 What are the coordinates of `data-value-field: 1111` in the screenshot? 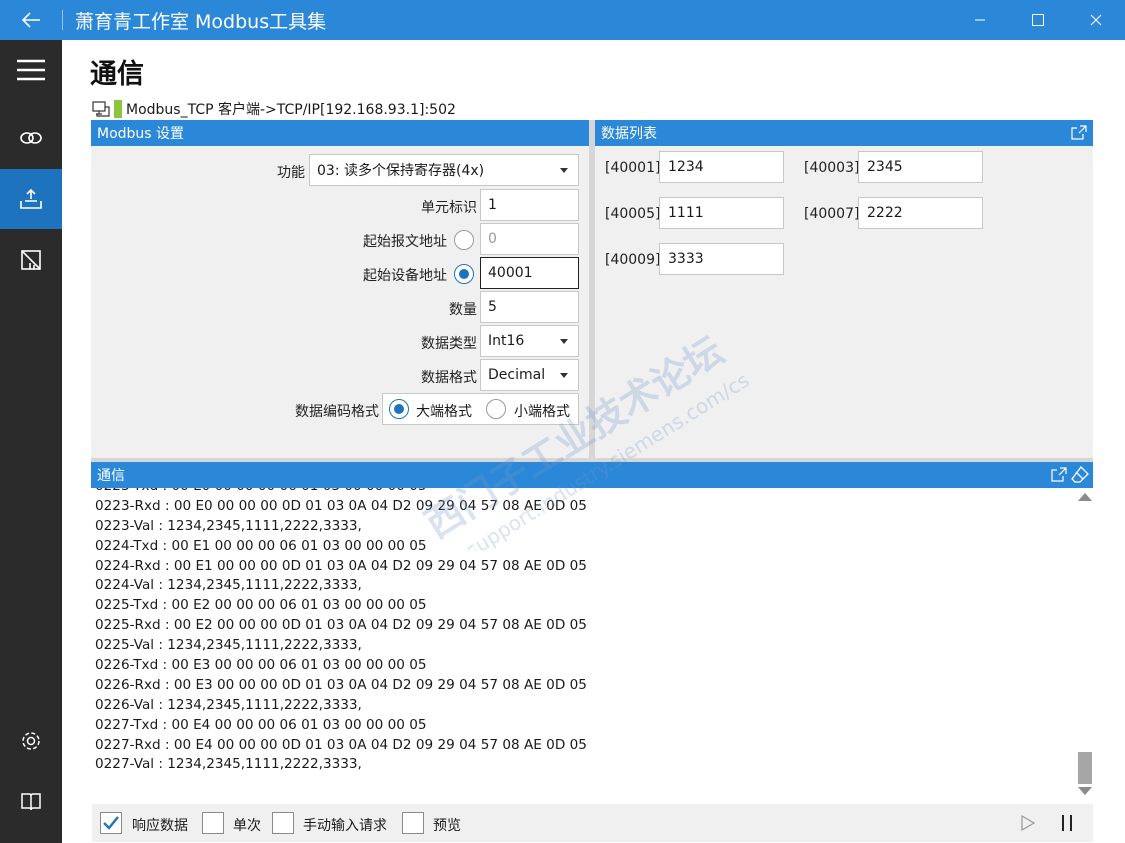 It's located at (721, 213).